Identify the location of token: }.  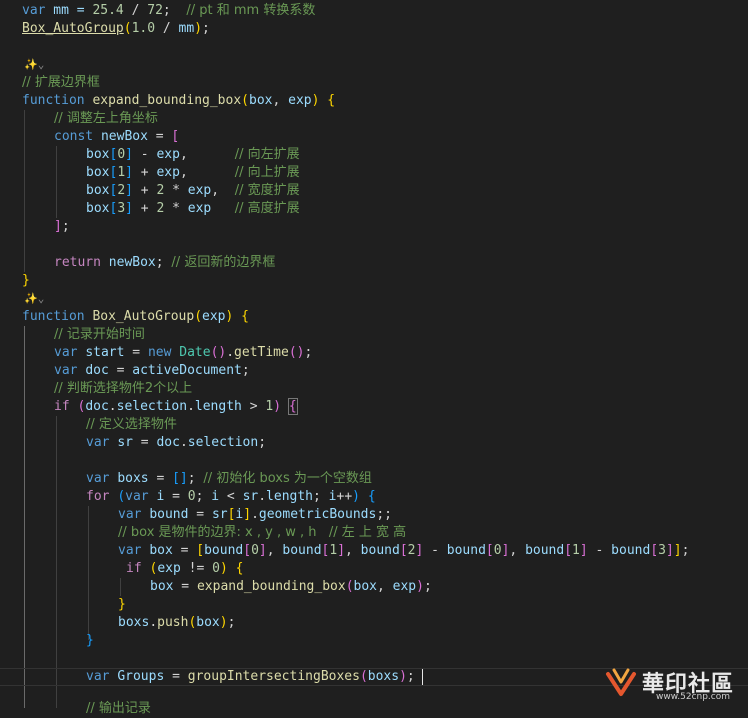
(90, 640).